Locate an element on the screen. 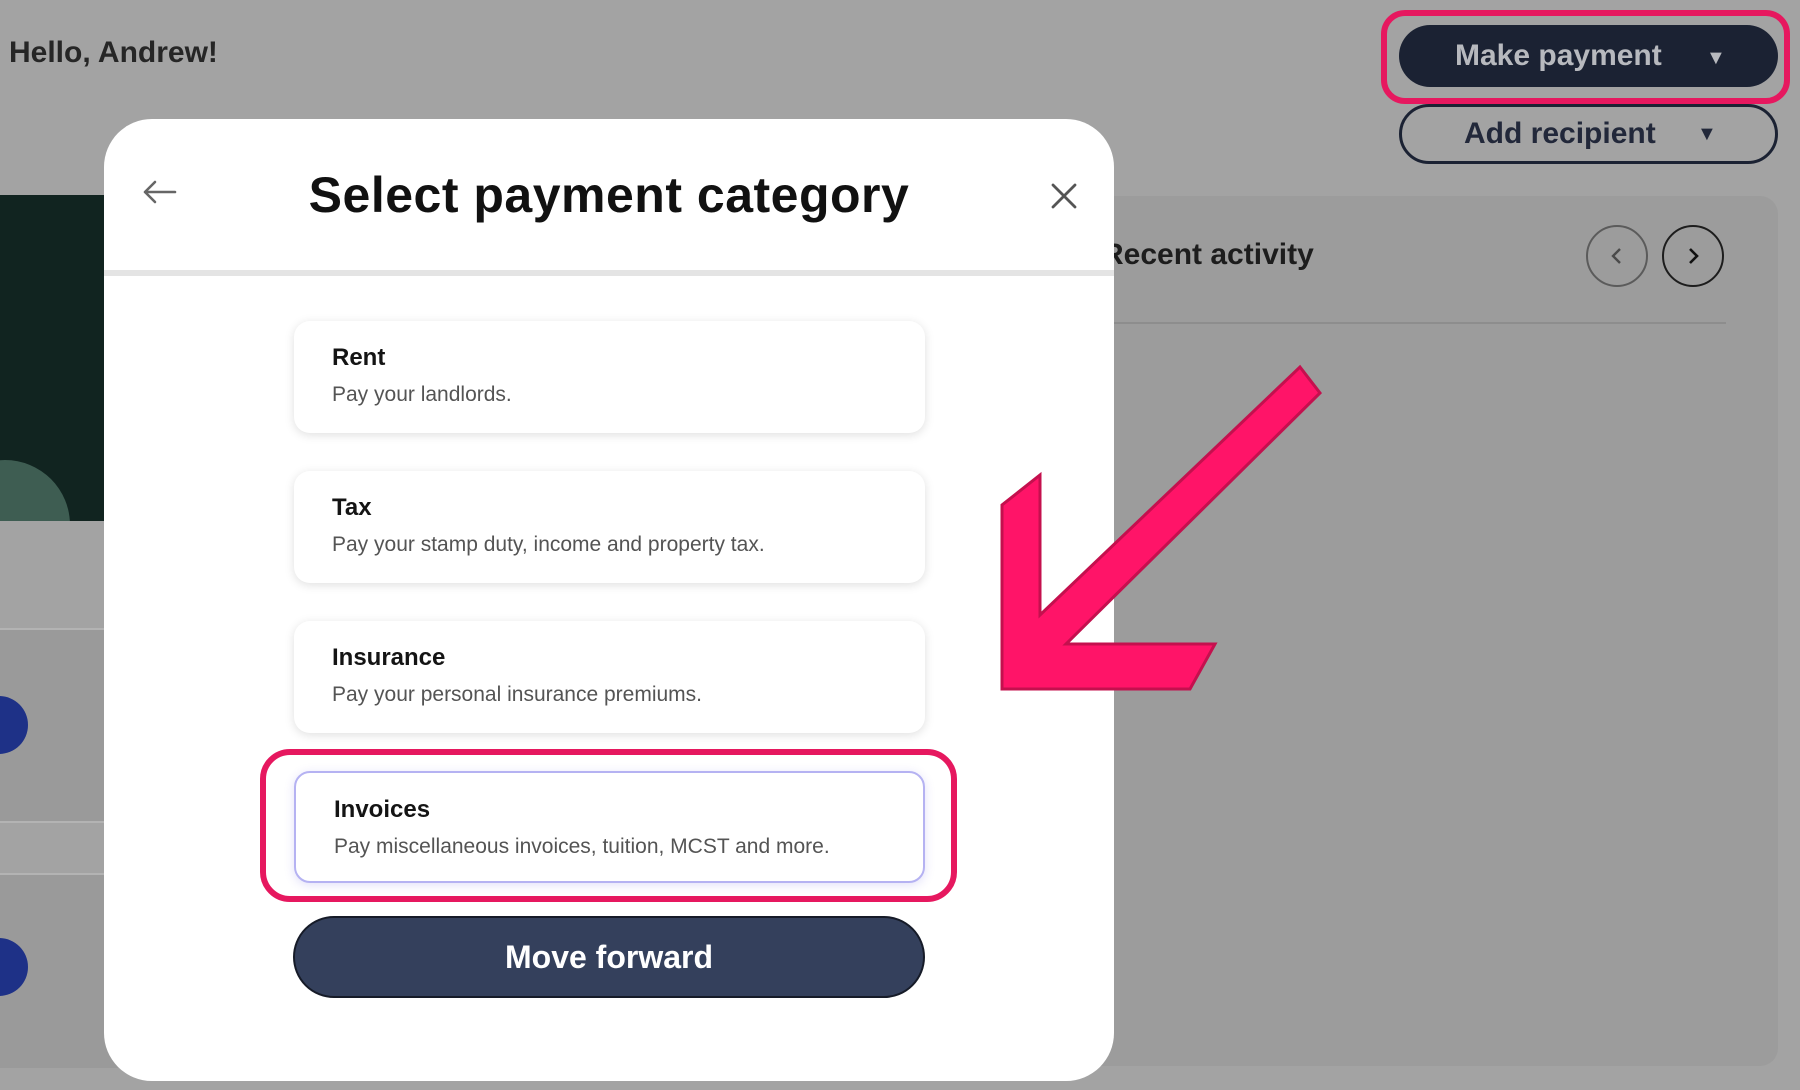 The image size is (1800, 1090). category-option-rent: Rent Pay your landlords. is located at coordinates (609, 377).